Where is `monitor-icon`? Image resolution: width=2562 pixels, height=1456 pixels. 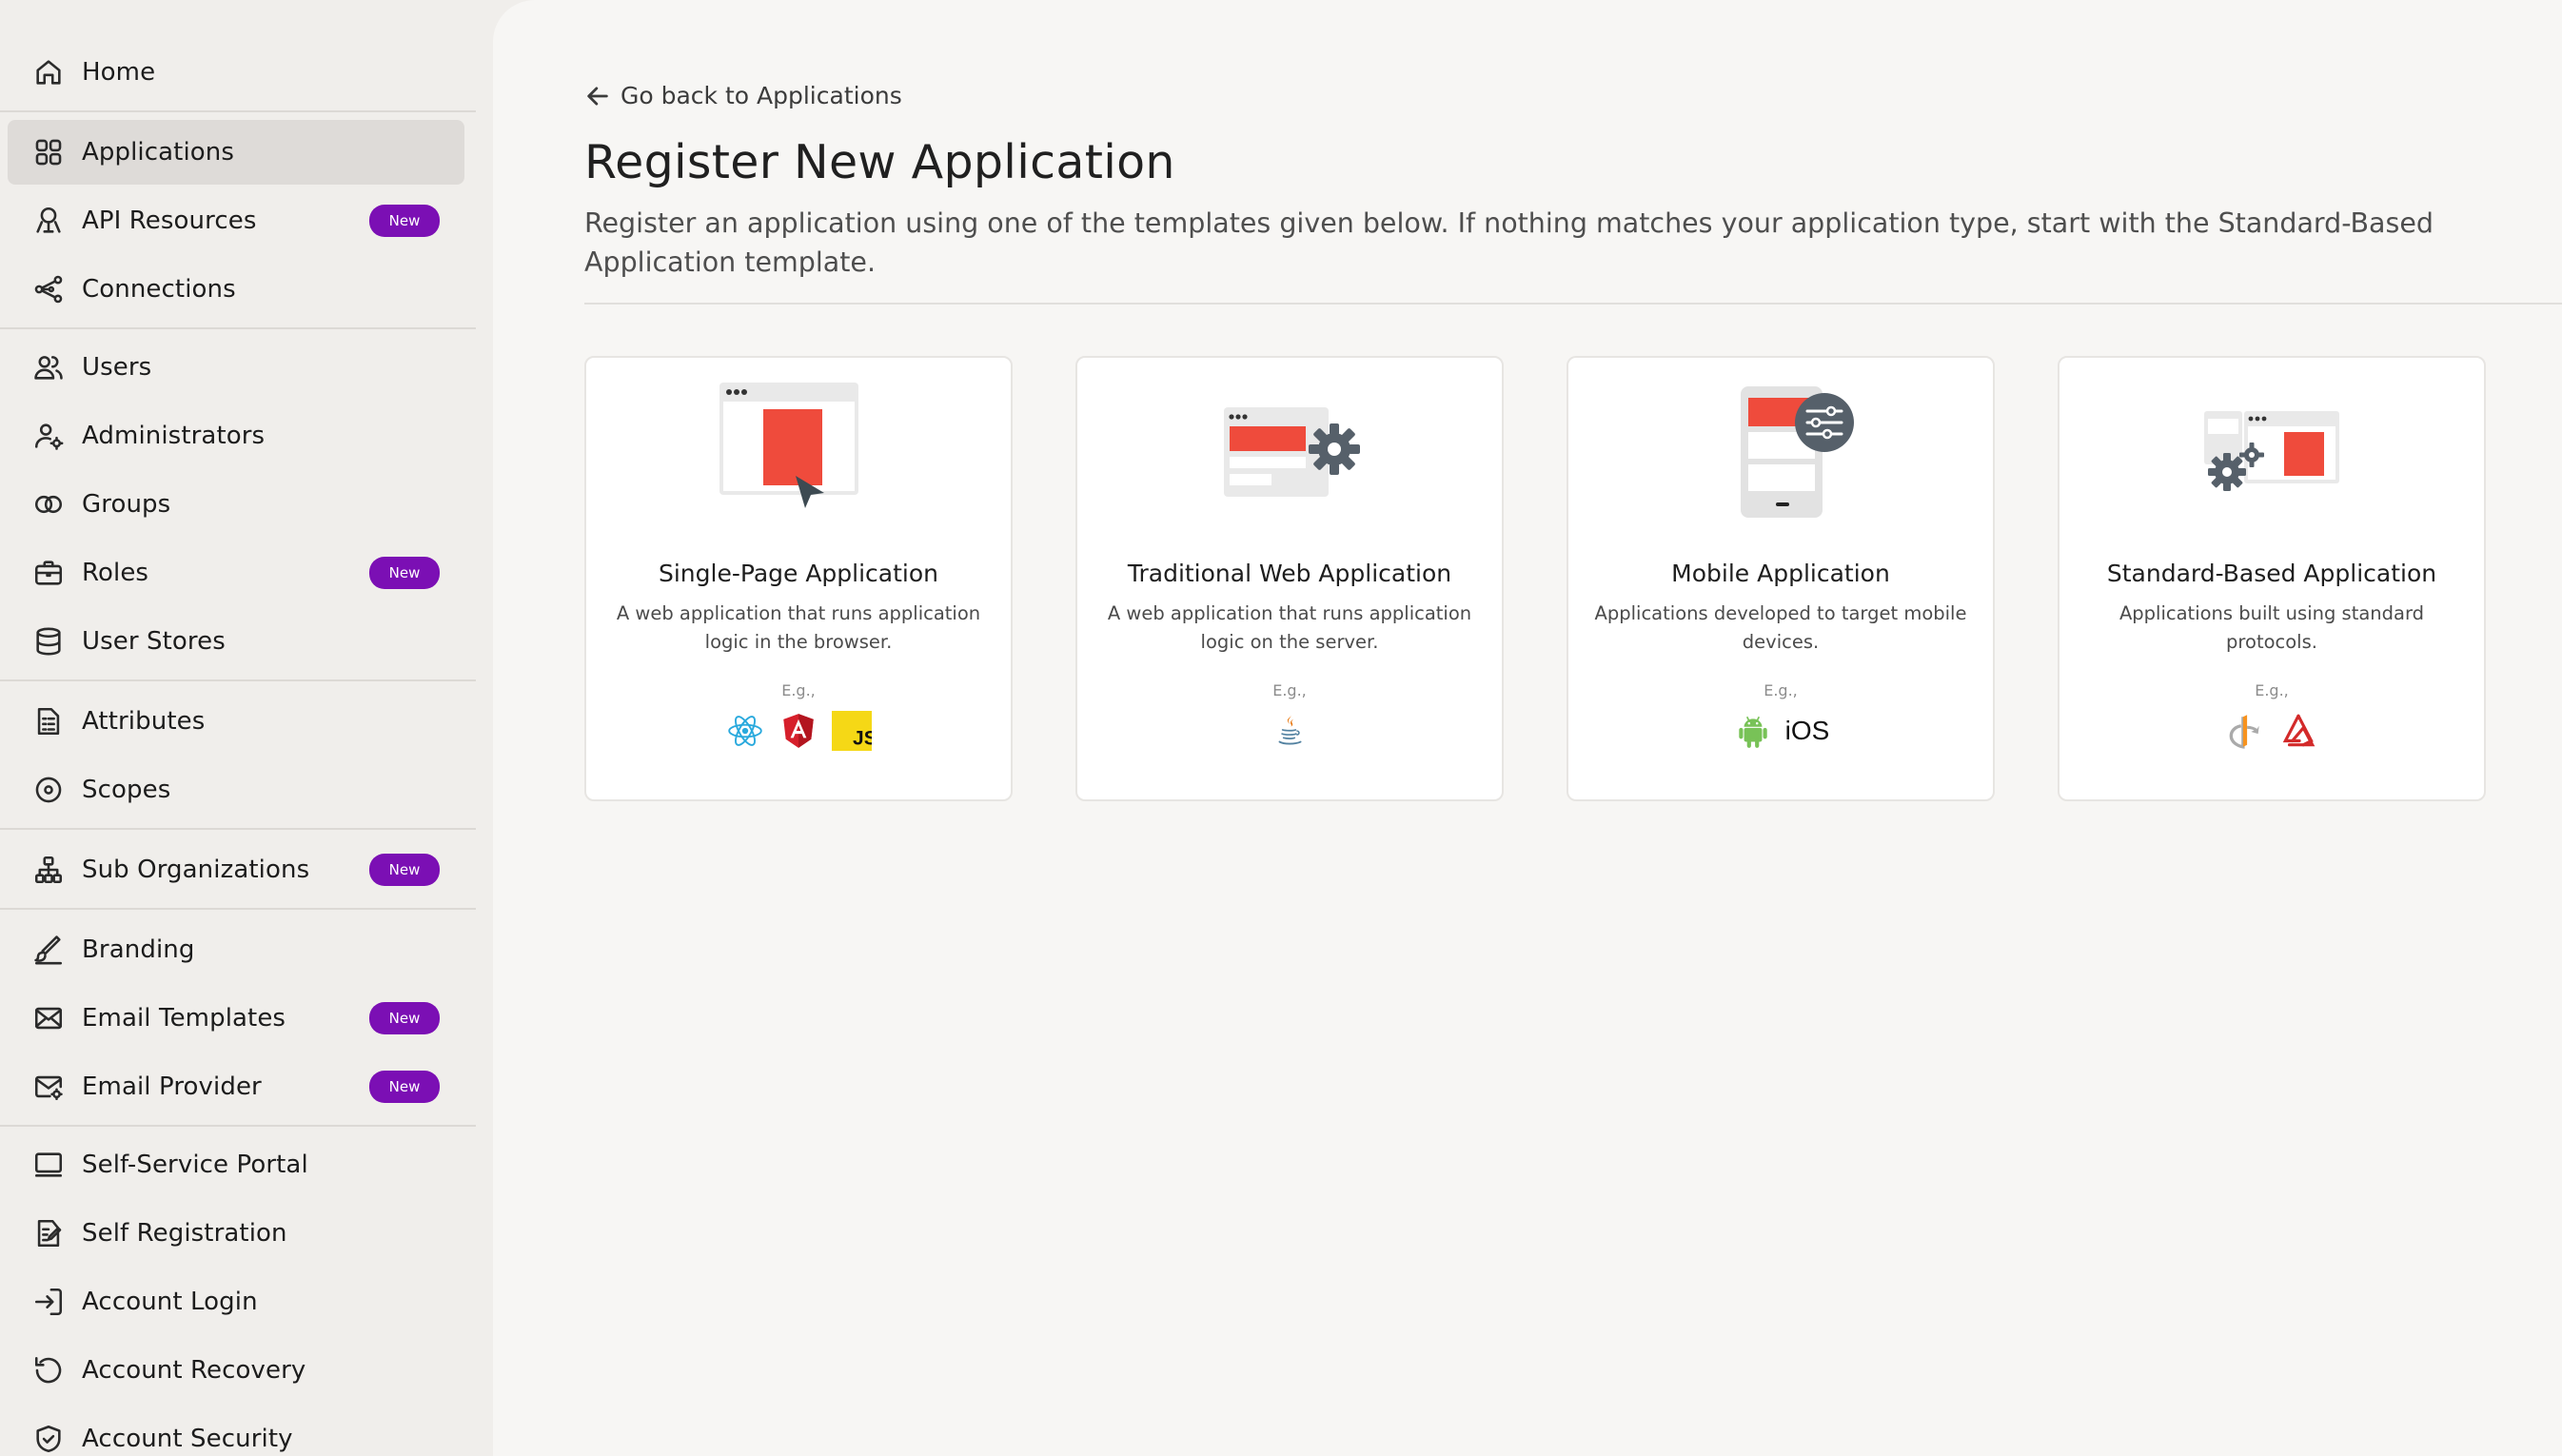 monitor-icon is located at coordinates (48, 1165).